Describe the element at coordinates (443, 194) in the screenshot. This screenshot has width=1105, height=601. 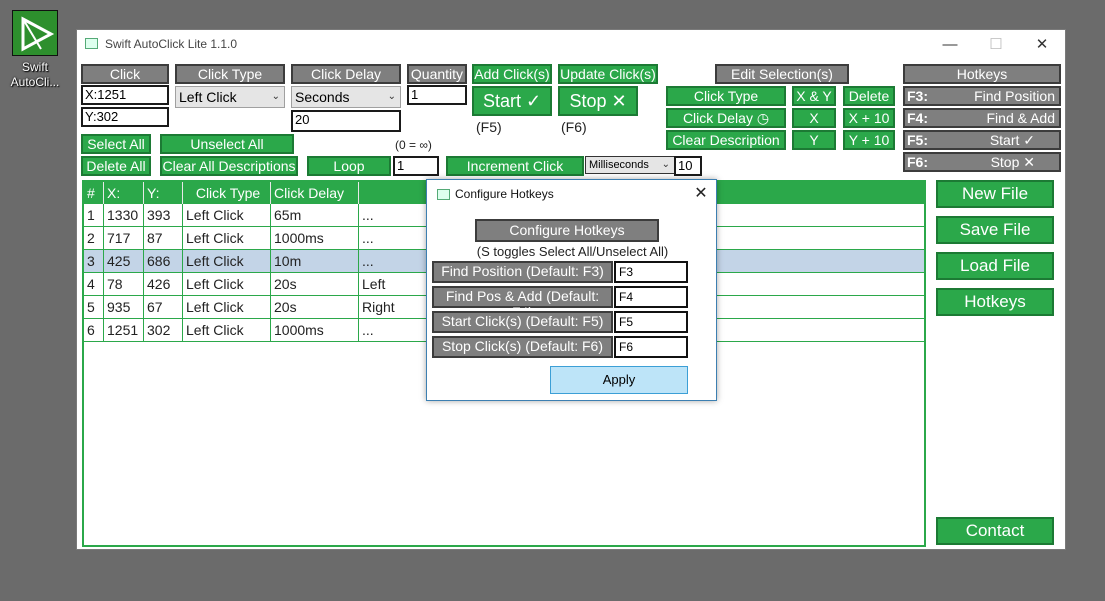
I see `dialog-app-icon` at that location.